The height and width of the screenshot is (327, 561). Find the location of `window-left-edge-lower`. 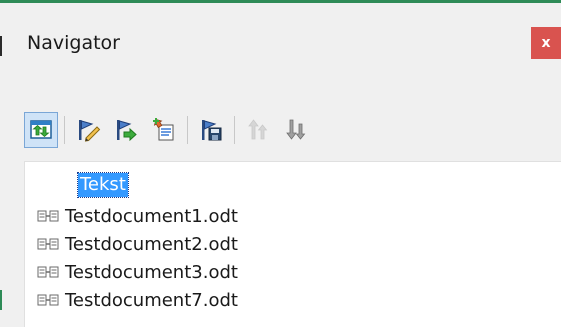

window-left-edge-lower is located at coordinates (1, 300).